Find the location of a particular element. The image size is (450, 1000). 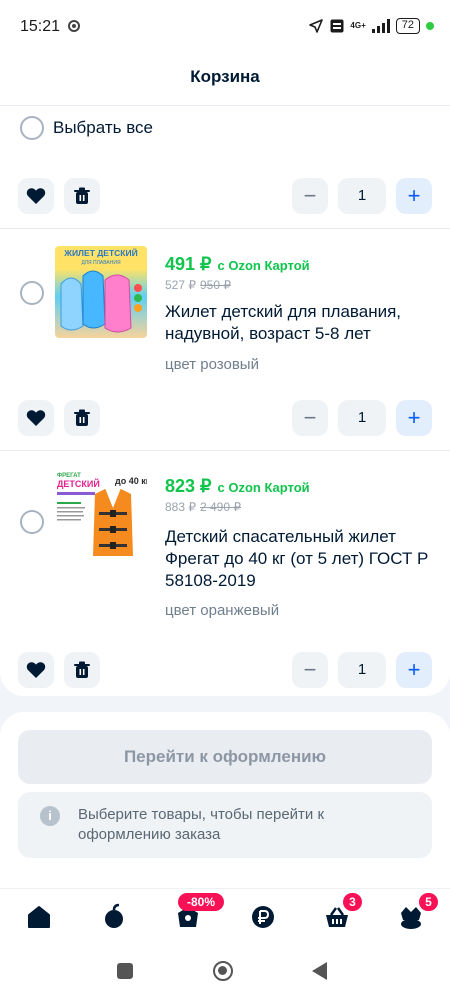

location-icon is located at coordinates (316, 26).